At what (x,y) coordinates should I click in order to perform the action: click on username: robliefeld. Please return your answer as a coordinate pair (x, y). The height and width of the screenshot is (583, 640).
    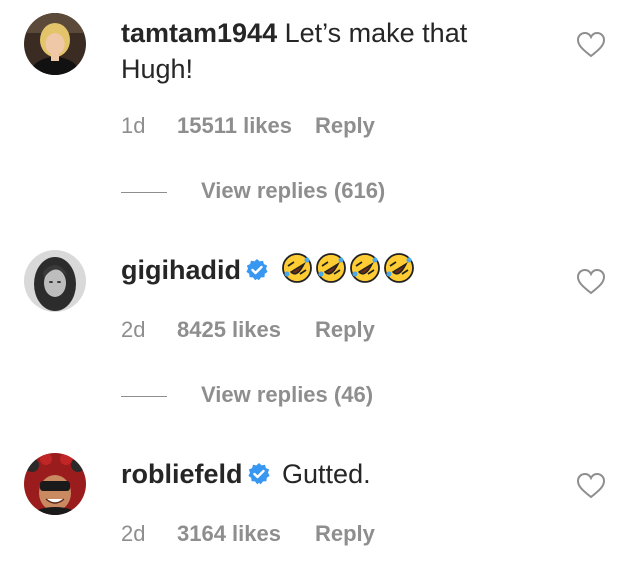
    Looking at the image, I should click on (182, 474).